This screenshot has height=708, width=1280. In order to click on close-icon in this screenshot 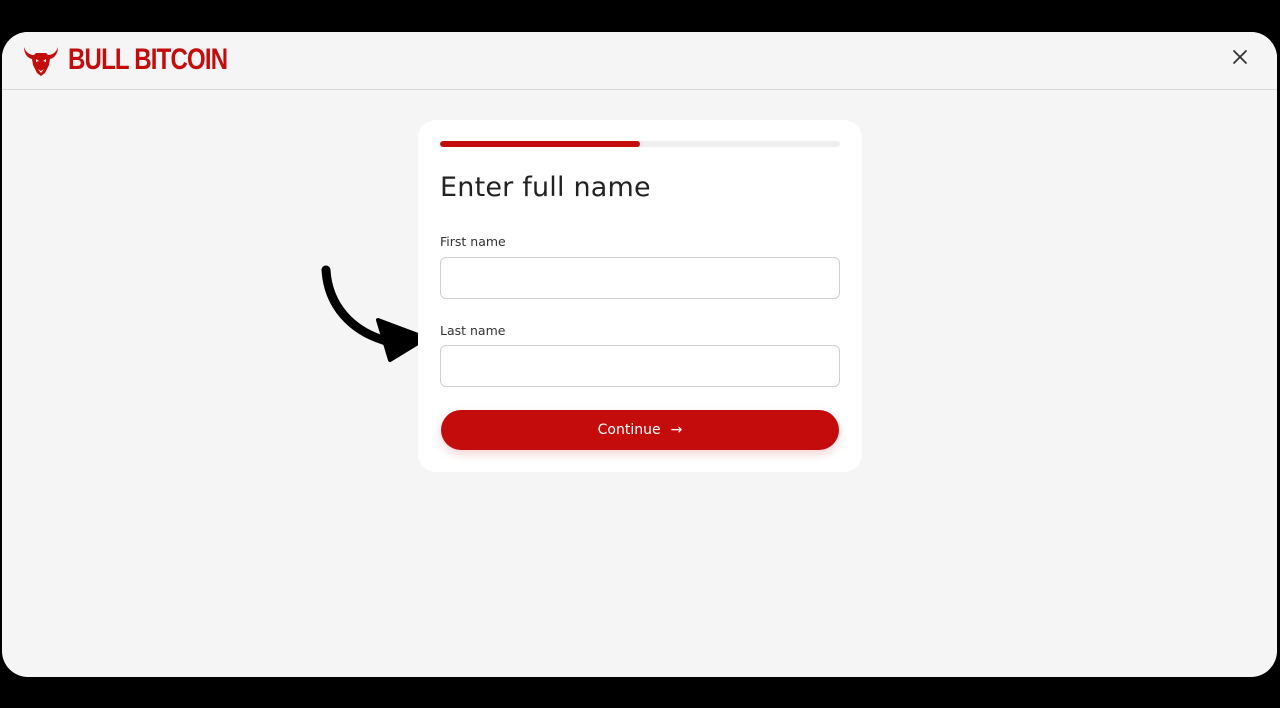, I will do `click(1240, 57)`.